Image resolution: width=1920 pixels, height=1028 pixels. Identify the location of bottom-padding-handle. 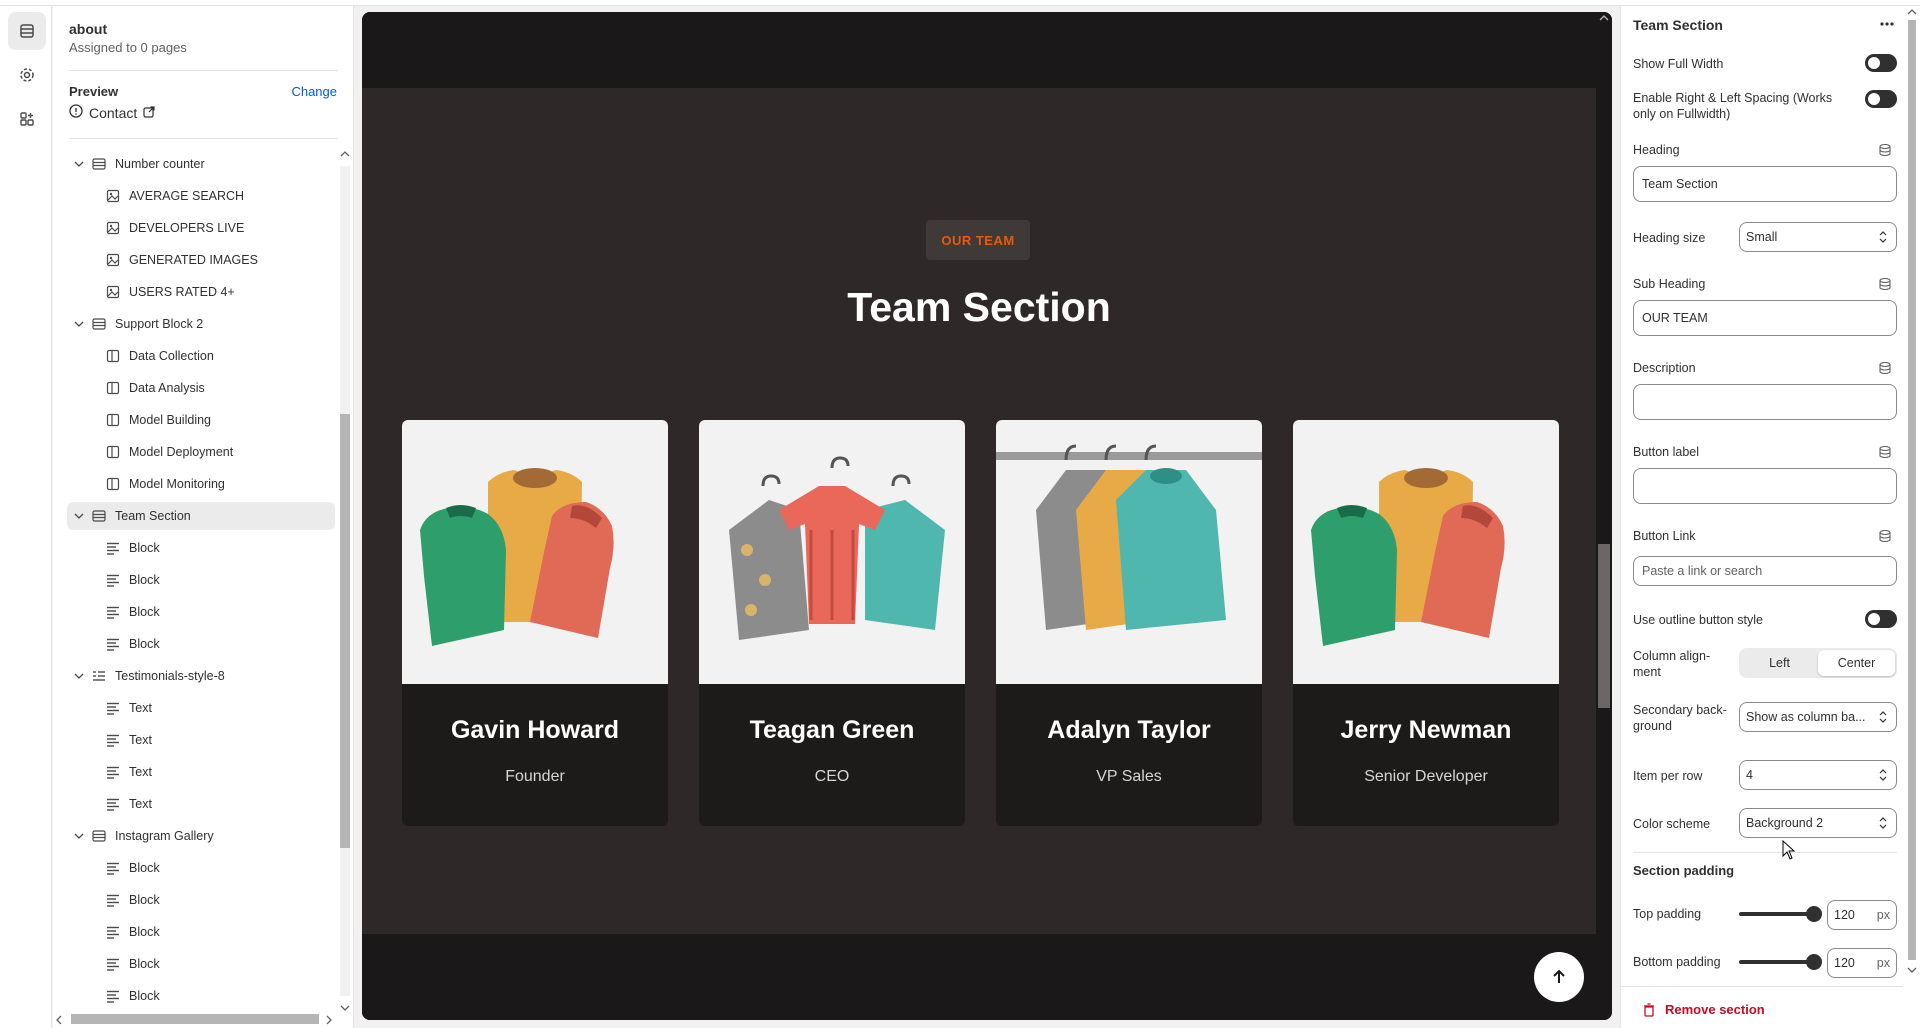
(1814, 962).